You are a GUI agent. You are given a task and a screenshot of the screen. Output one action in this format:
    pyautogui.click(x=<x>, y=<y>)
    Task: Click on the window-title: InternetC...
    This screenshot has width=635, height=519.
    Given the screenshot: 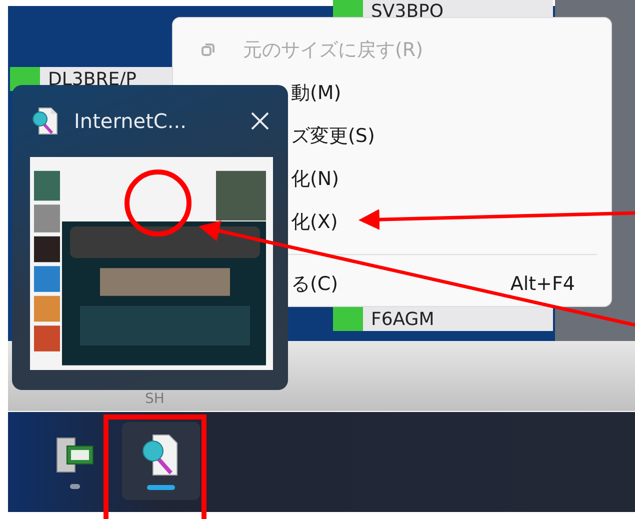 What is the action you would take?
    pyautogui.click(x=131, y=120)
    